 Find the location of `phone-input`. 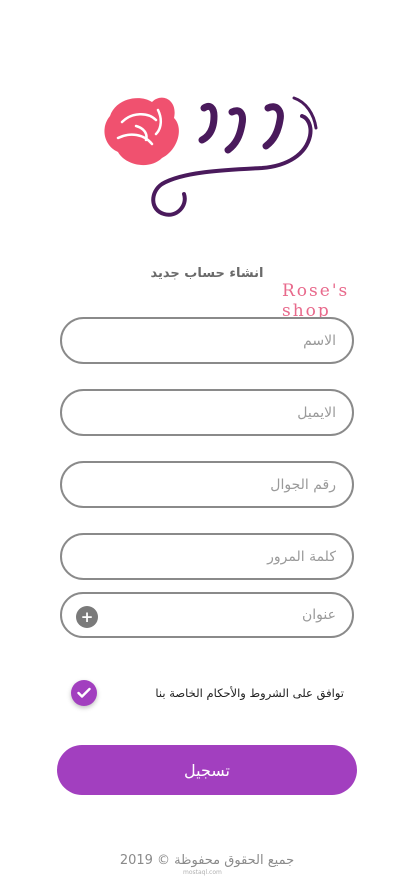

phone-input is located at coordinates (207, 484).